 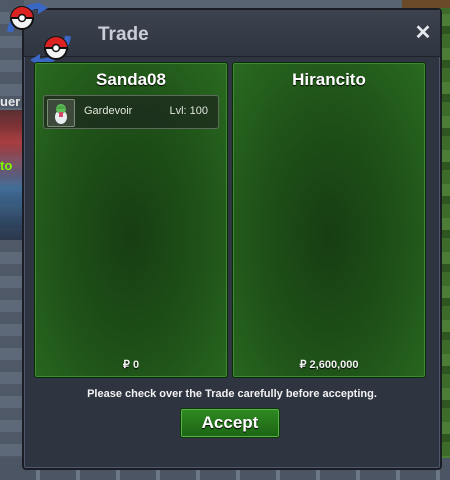 What do you see at coordinates (423, 33) in the screenshot?
I see `close-icon: ✕` at bounding box center [423, 33].